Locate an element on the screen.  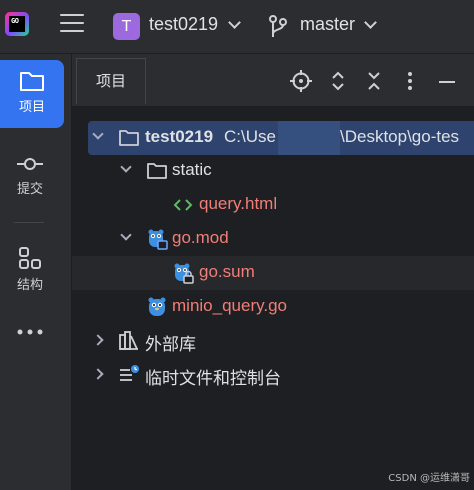
options-icon is located at coordinates (410, 81).